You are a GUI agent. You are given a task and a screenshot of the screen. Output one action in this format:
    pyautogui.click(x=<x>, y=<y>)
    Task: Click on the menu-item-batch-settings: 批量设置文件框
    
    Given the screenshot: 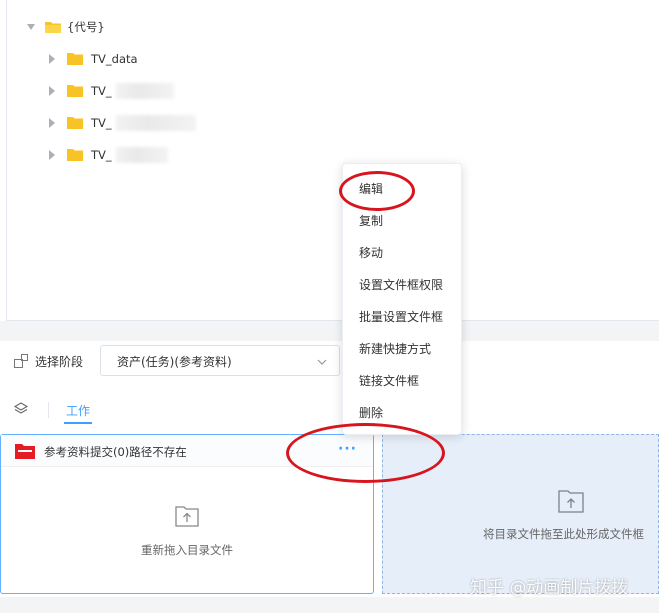 What is the action you would take?
    pyautogui.click(x=401, y=316)
    